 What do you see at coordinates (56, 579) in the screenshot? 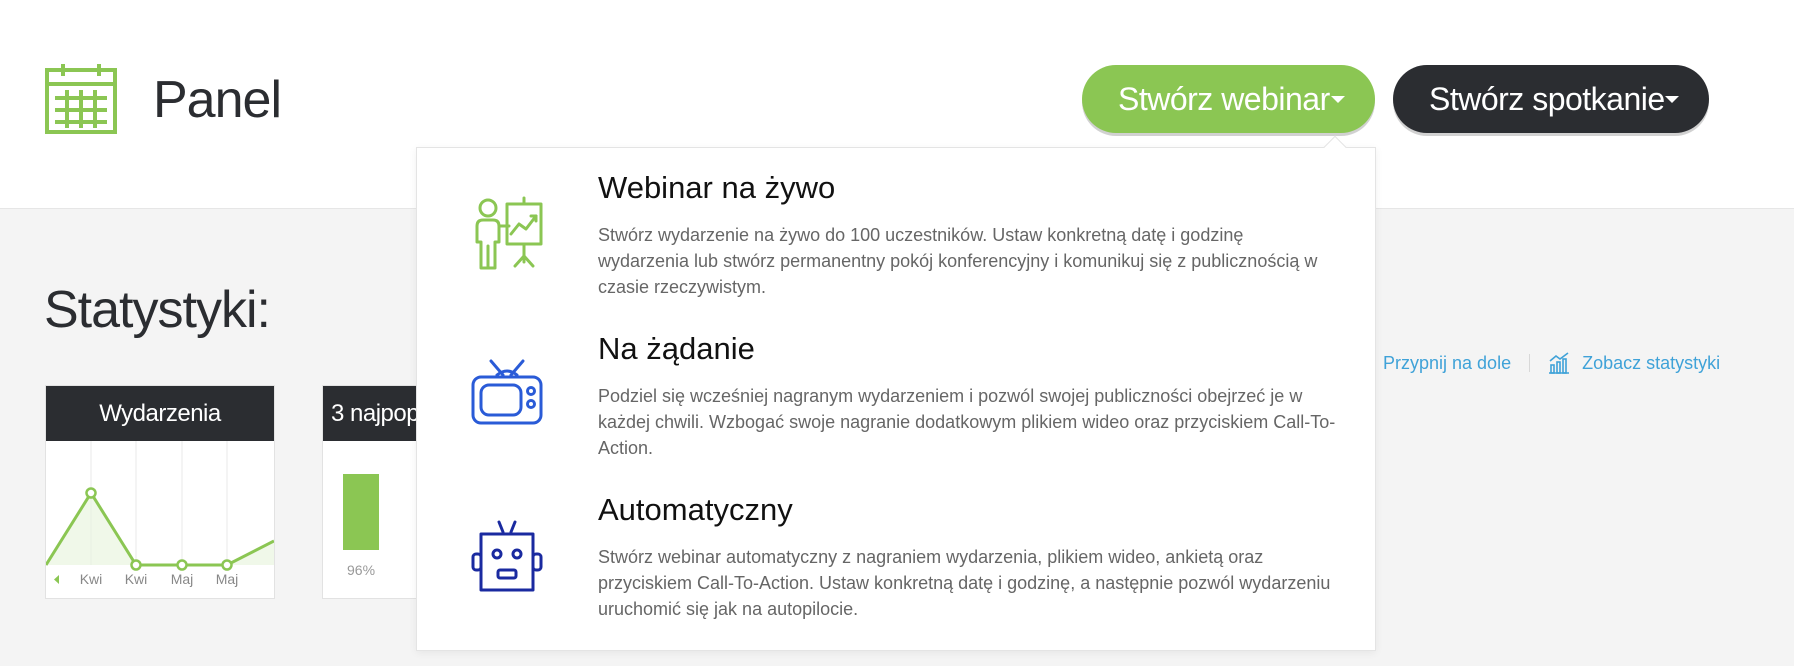
I see `scroll-left-icon` at bounding box center [56, 579].